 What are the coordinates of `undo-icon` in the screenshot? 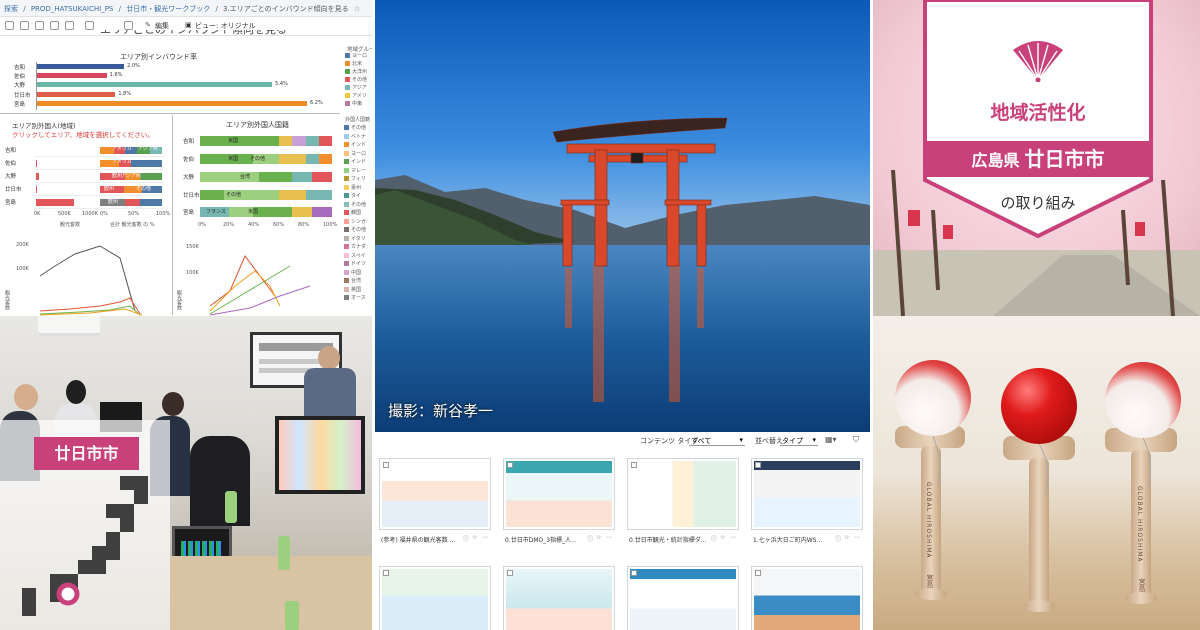 It's located at (9, 25).